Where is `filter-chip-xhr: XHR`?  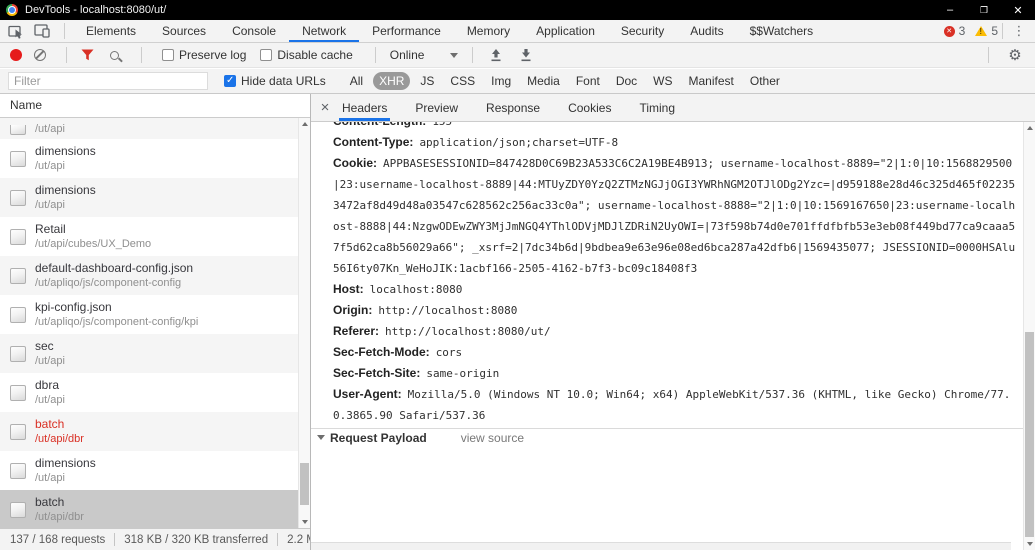
filter-chip-xhr: XHR is located at coordinates (392, 81).